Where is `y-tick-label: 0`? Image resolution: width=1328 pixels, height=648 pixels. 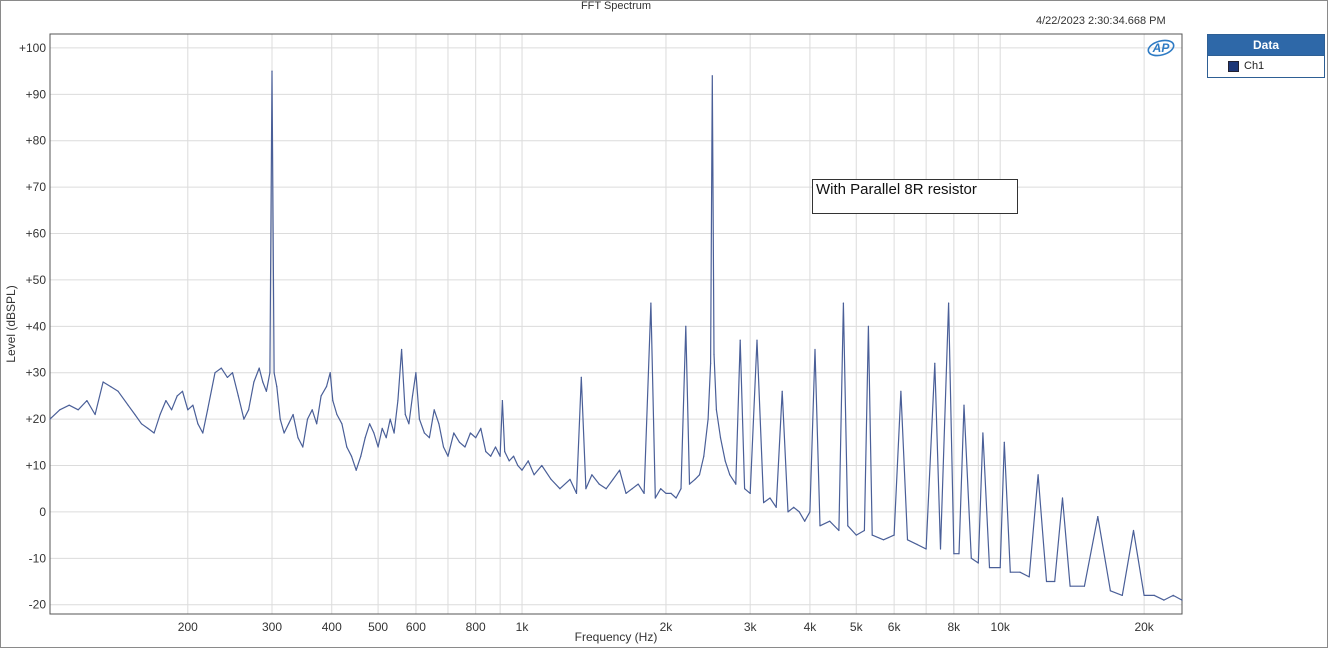
y-tick-label: 0 is located at coordinates (42, 512).